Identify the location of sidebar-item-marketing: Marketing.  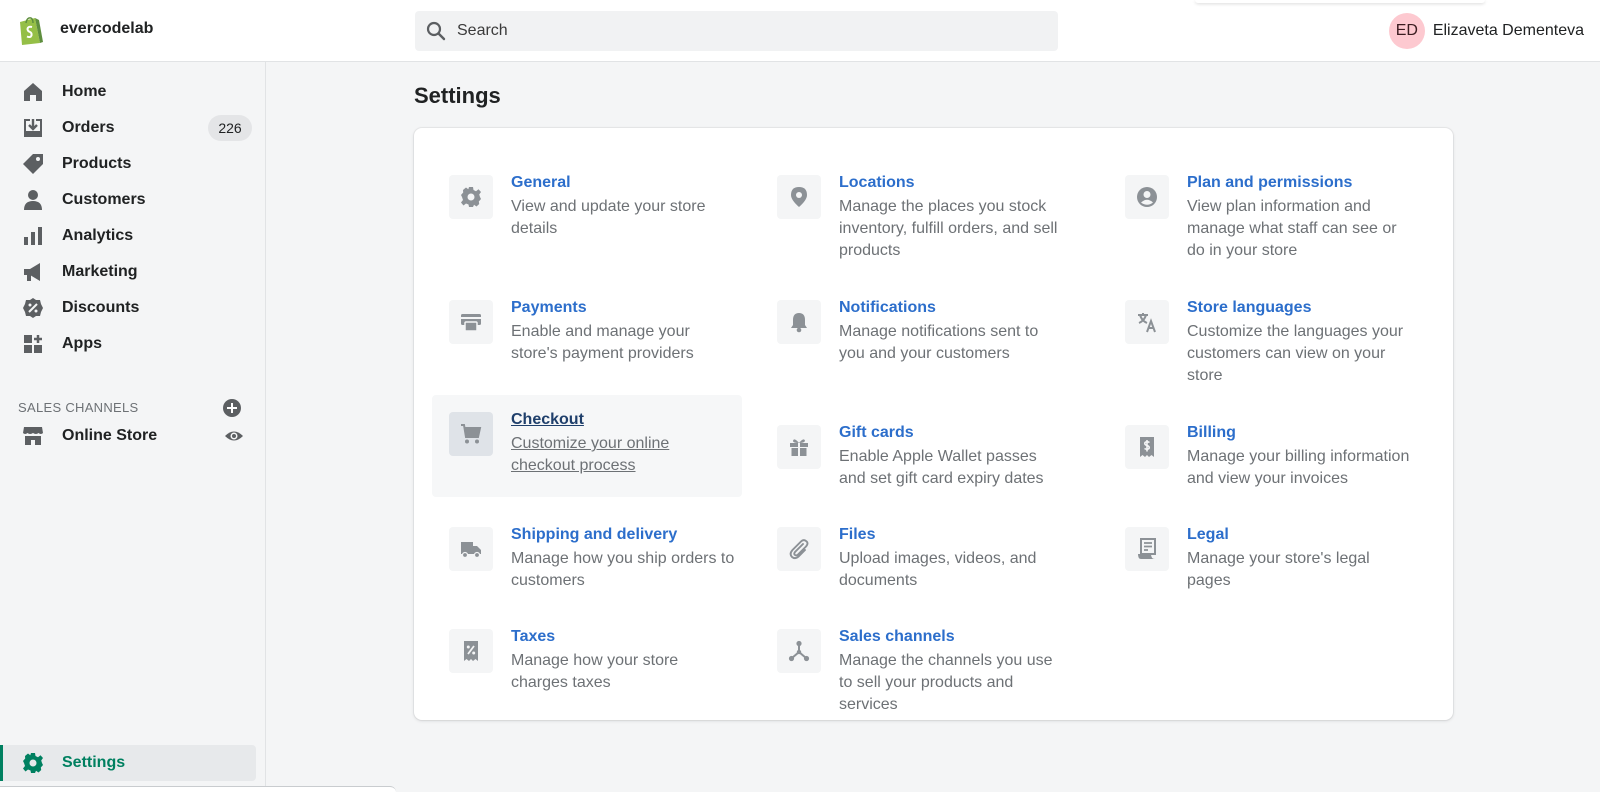
(133, 272).